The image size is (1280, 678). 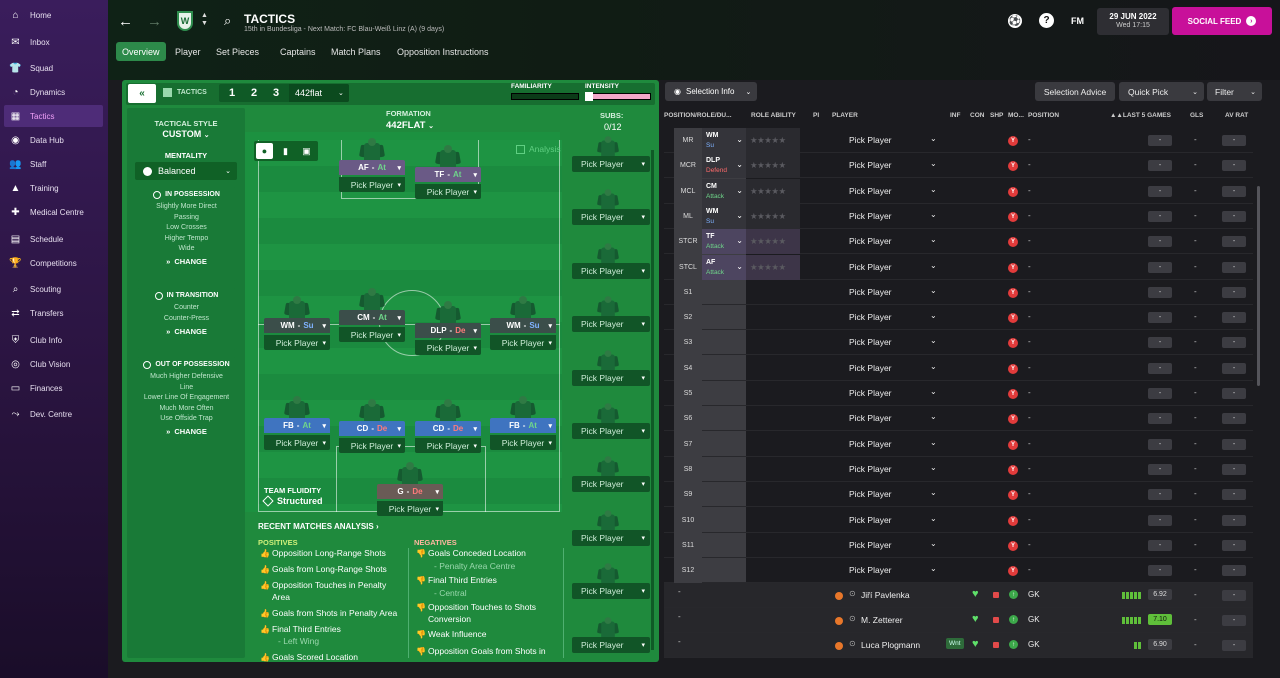 I want to click on intensity-handle, so click(x=589, y=96).